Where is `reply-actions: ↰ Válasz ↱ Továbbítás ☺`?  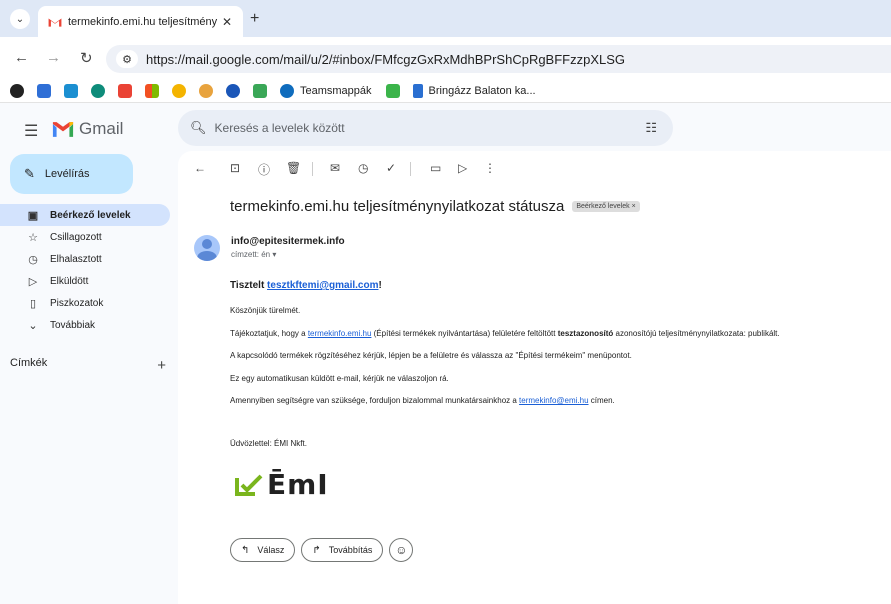
reply-actions: ↰ Válasz ↱ Továbbítás ☺ is located at coordinates (322, 550).